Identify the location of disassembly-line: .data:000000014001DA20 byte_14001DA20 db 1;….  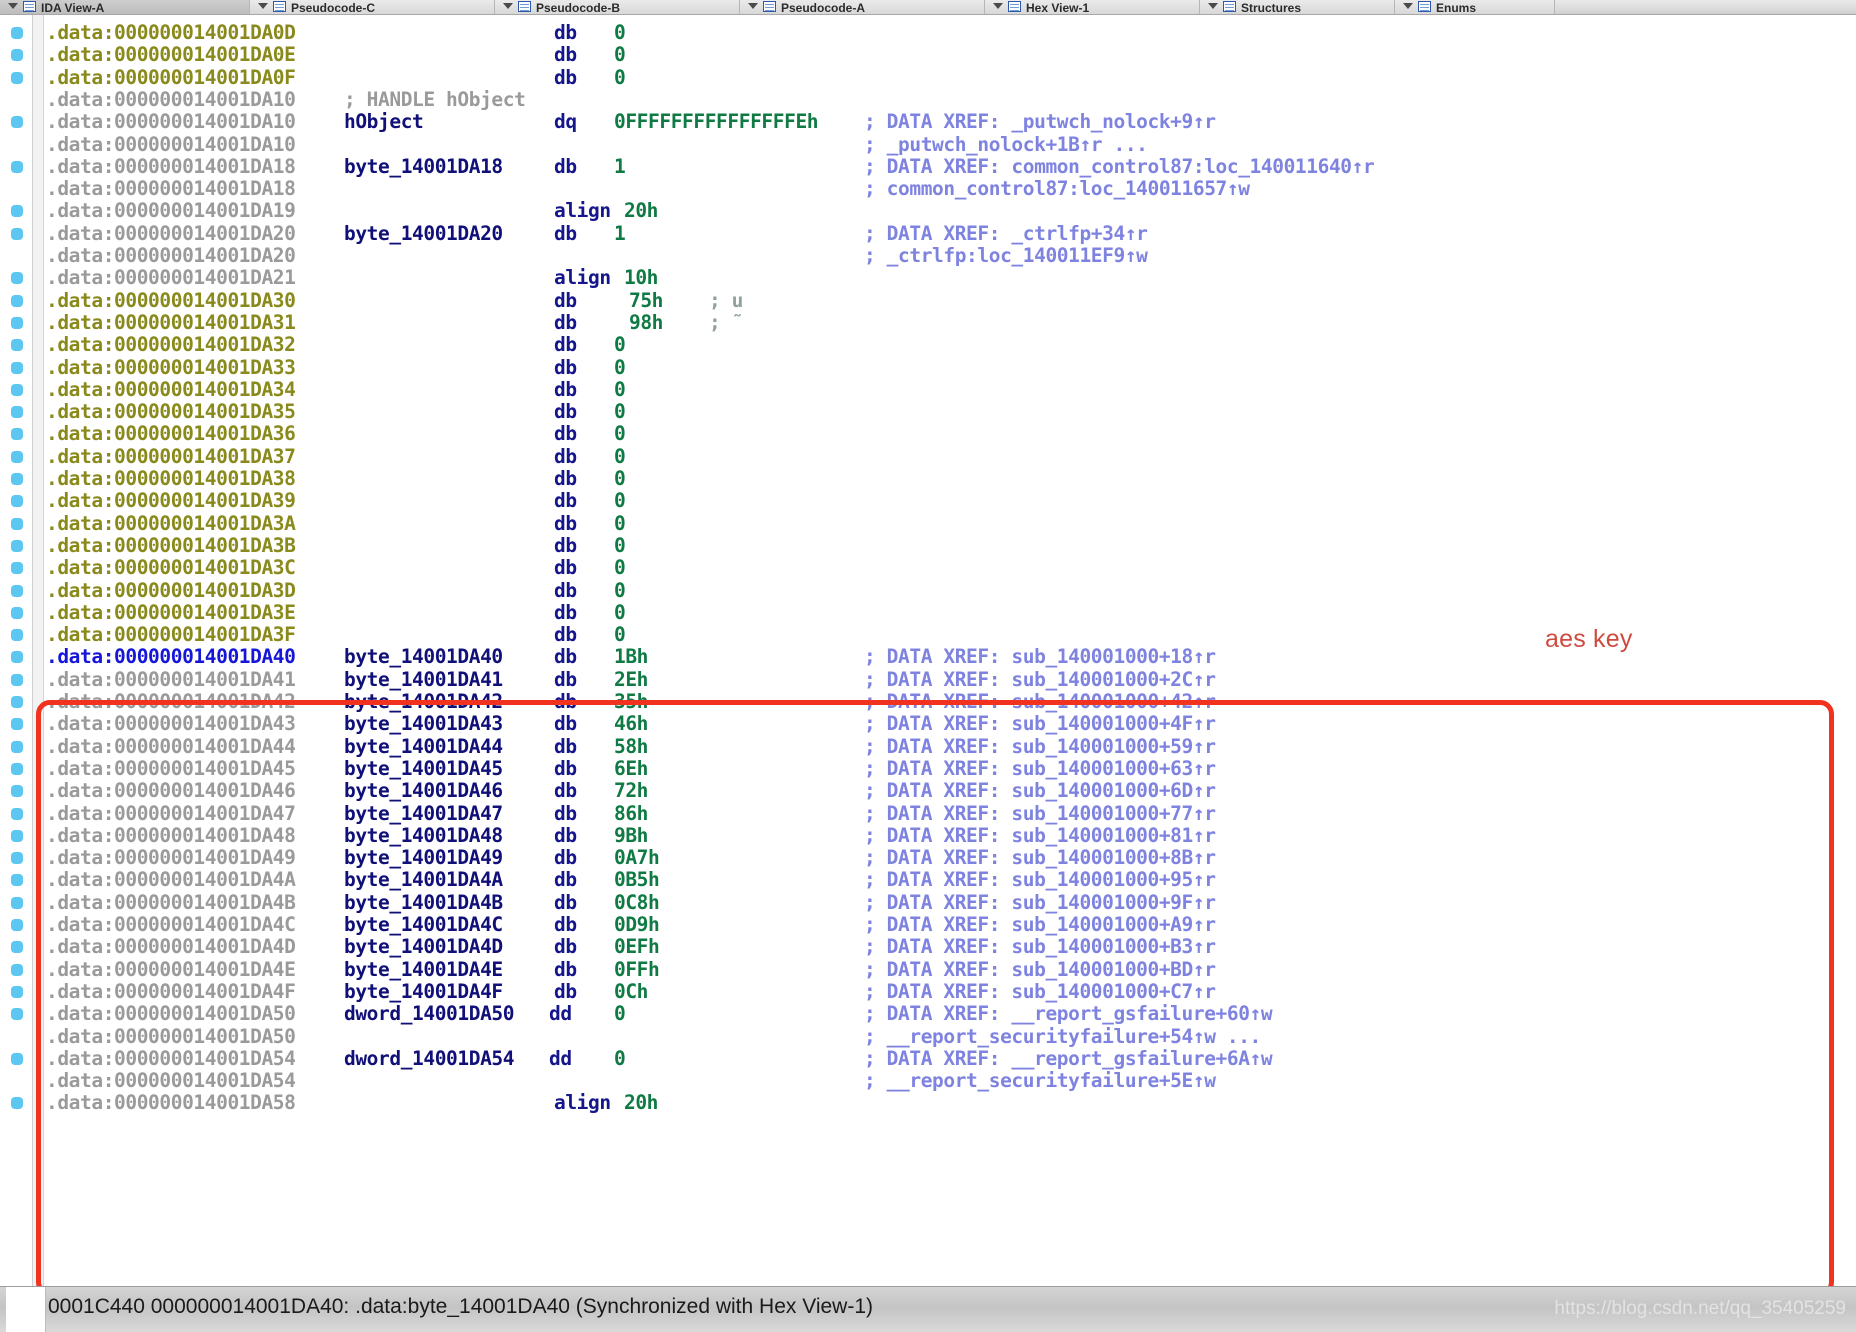
(950, 233).